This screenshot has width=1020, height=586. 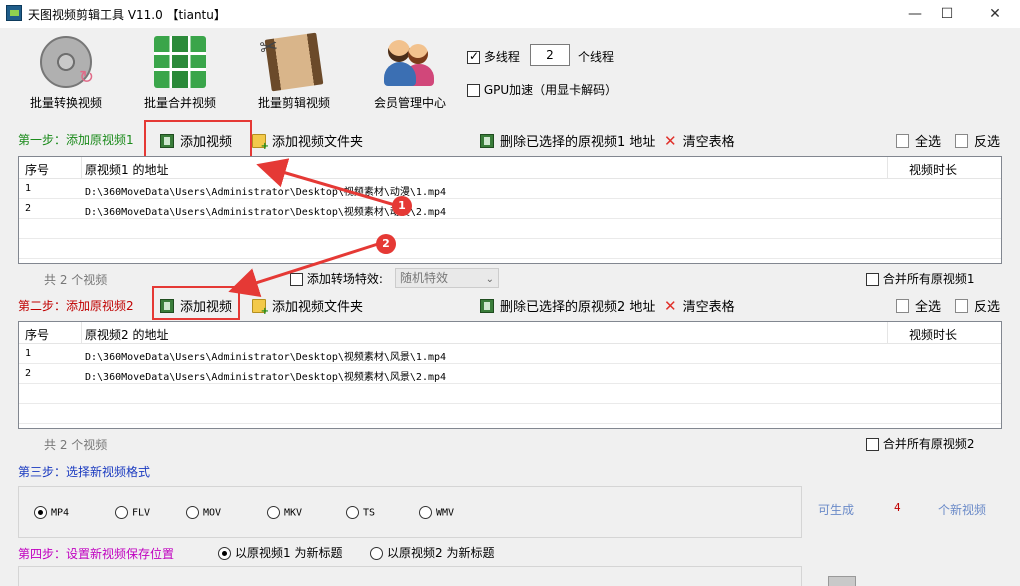 What do you see at coordinates (402, 206) in the screenshot?
I see `annotation-badge-1: 1` at bounding box center [402, 206].